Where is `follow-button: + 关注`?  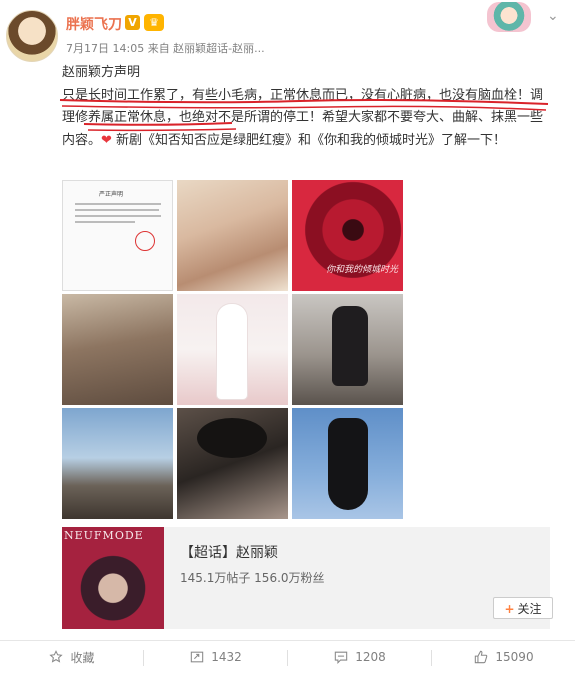
follow-button: + 关注 is located at coordinates (523, 608).